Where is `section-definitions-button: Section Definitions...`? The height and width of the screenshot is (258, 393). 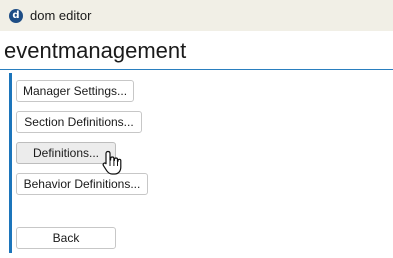 section-definitions-button: Section Definitions... is located at coordinates (79, 122).